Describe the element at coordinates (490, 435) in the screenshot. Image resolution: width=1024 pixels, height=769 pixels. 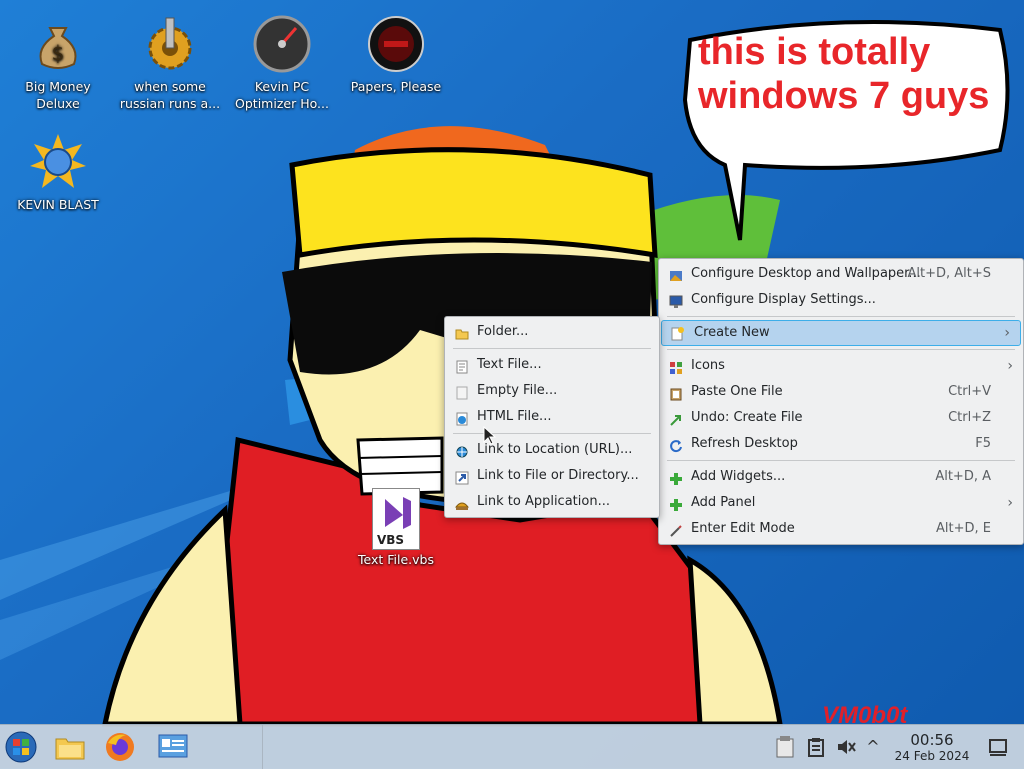
I see `mouse-cursor-icon` at that location.